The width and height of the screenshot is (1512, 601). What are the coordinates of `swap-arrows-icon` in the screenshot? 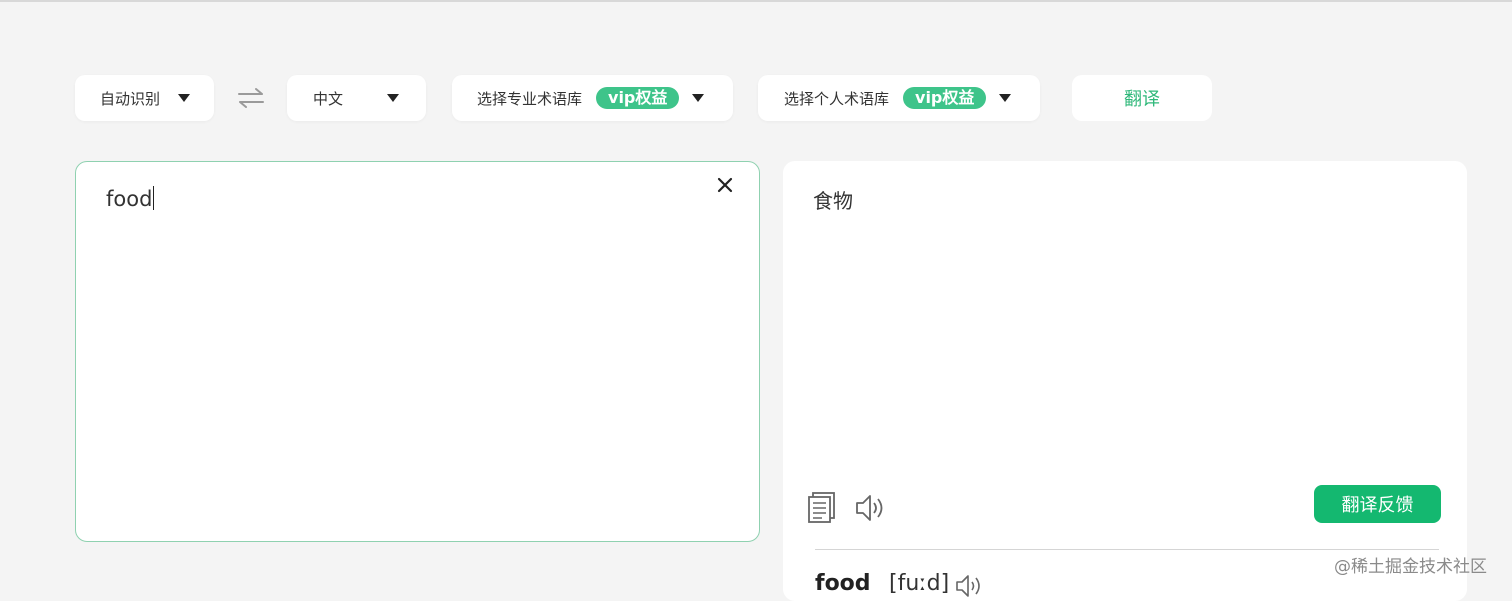 It's located at (251, 98).